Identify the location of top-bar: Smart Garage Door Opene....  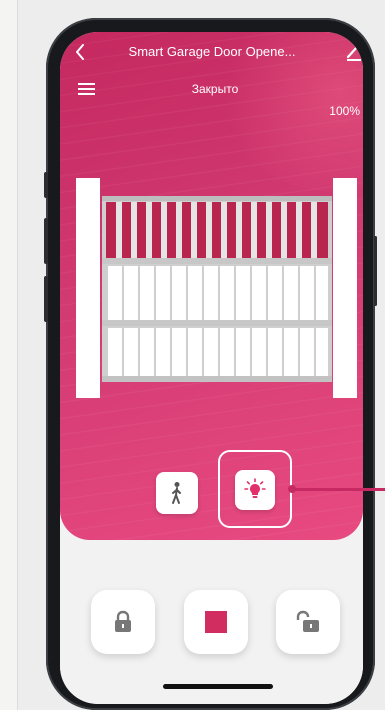
(211, 54).